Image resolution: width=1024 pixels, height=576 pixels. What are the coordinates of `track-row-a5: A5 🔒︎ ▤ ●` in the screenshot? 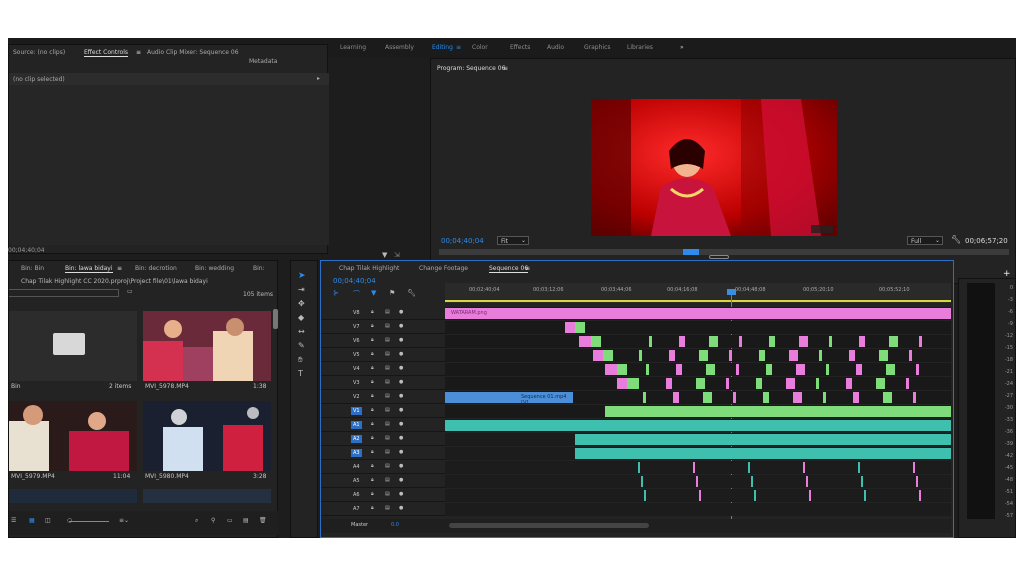 It's located at (636, 481).